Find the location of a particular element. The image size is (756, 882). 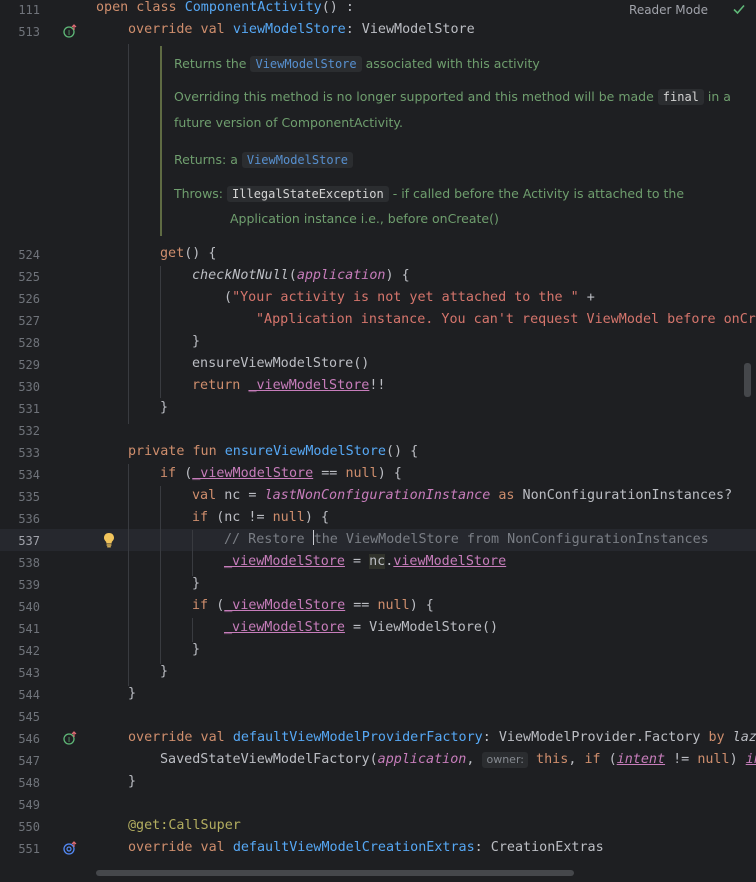

doc-returns: Returns: a ViewModelStore is located at coordinates (264, 160).